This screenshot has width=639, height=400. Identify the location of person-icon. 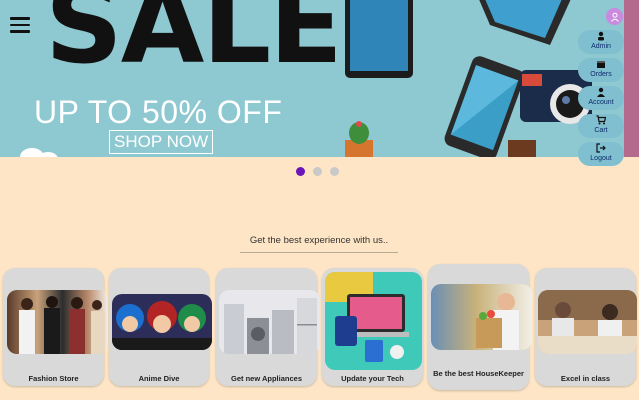
(601, 93).